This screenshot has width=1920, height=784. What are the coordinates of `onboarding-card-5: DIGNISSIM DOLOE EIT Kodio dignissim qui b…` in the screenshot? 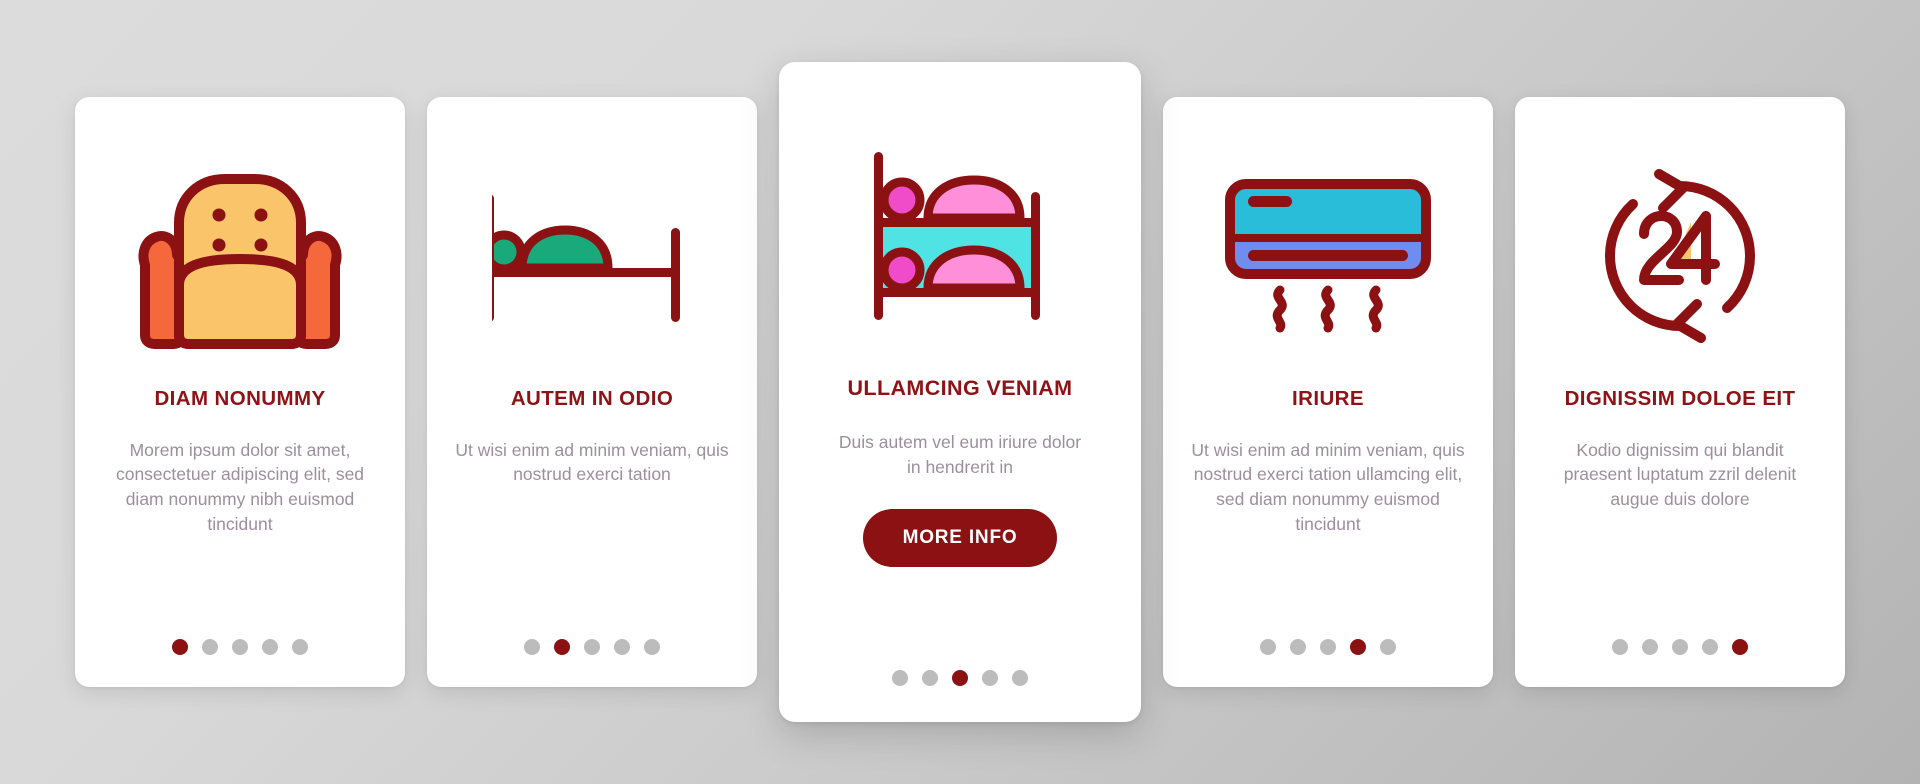 It's located at (1680, 392).